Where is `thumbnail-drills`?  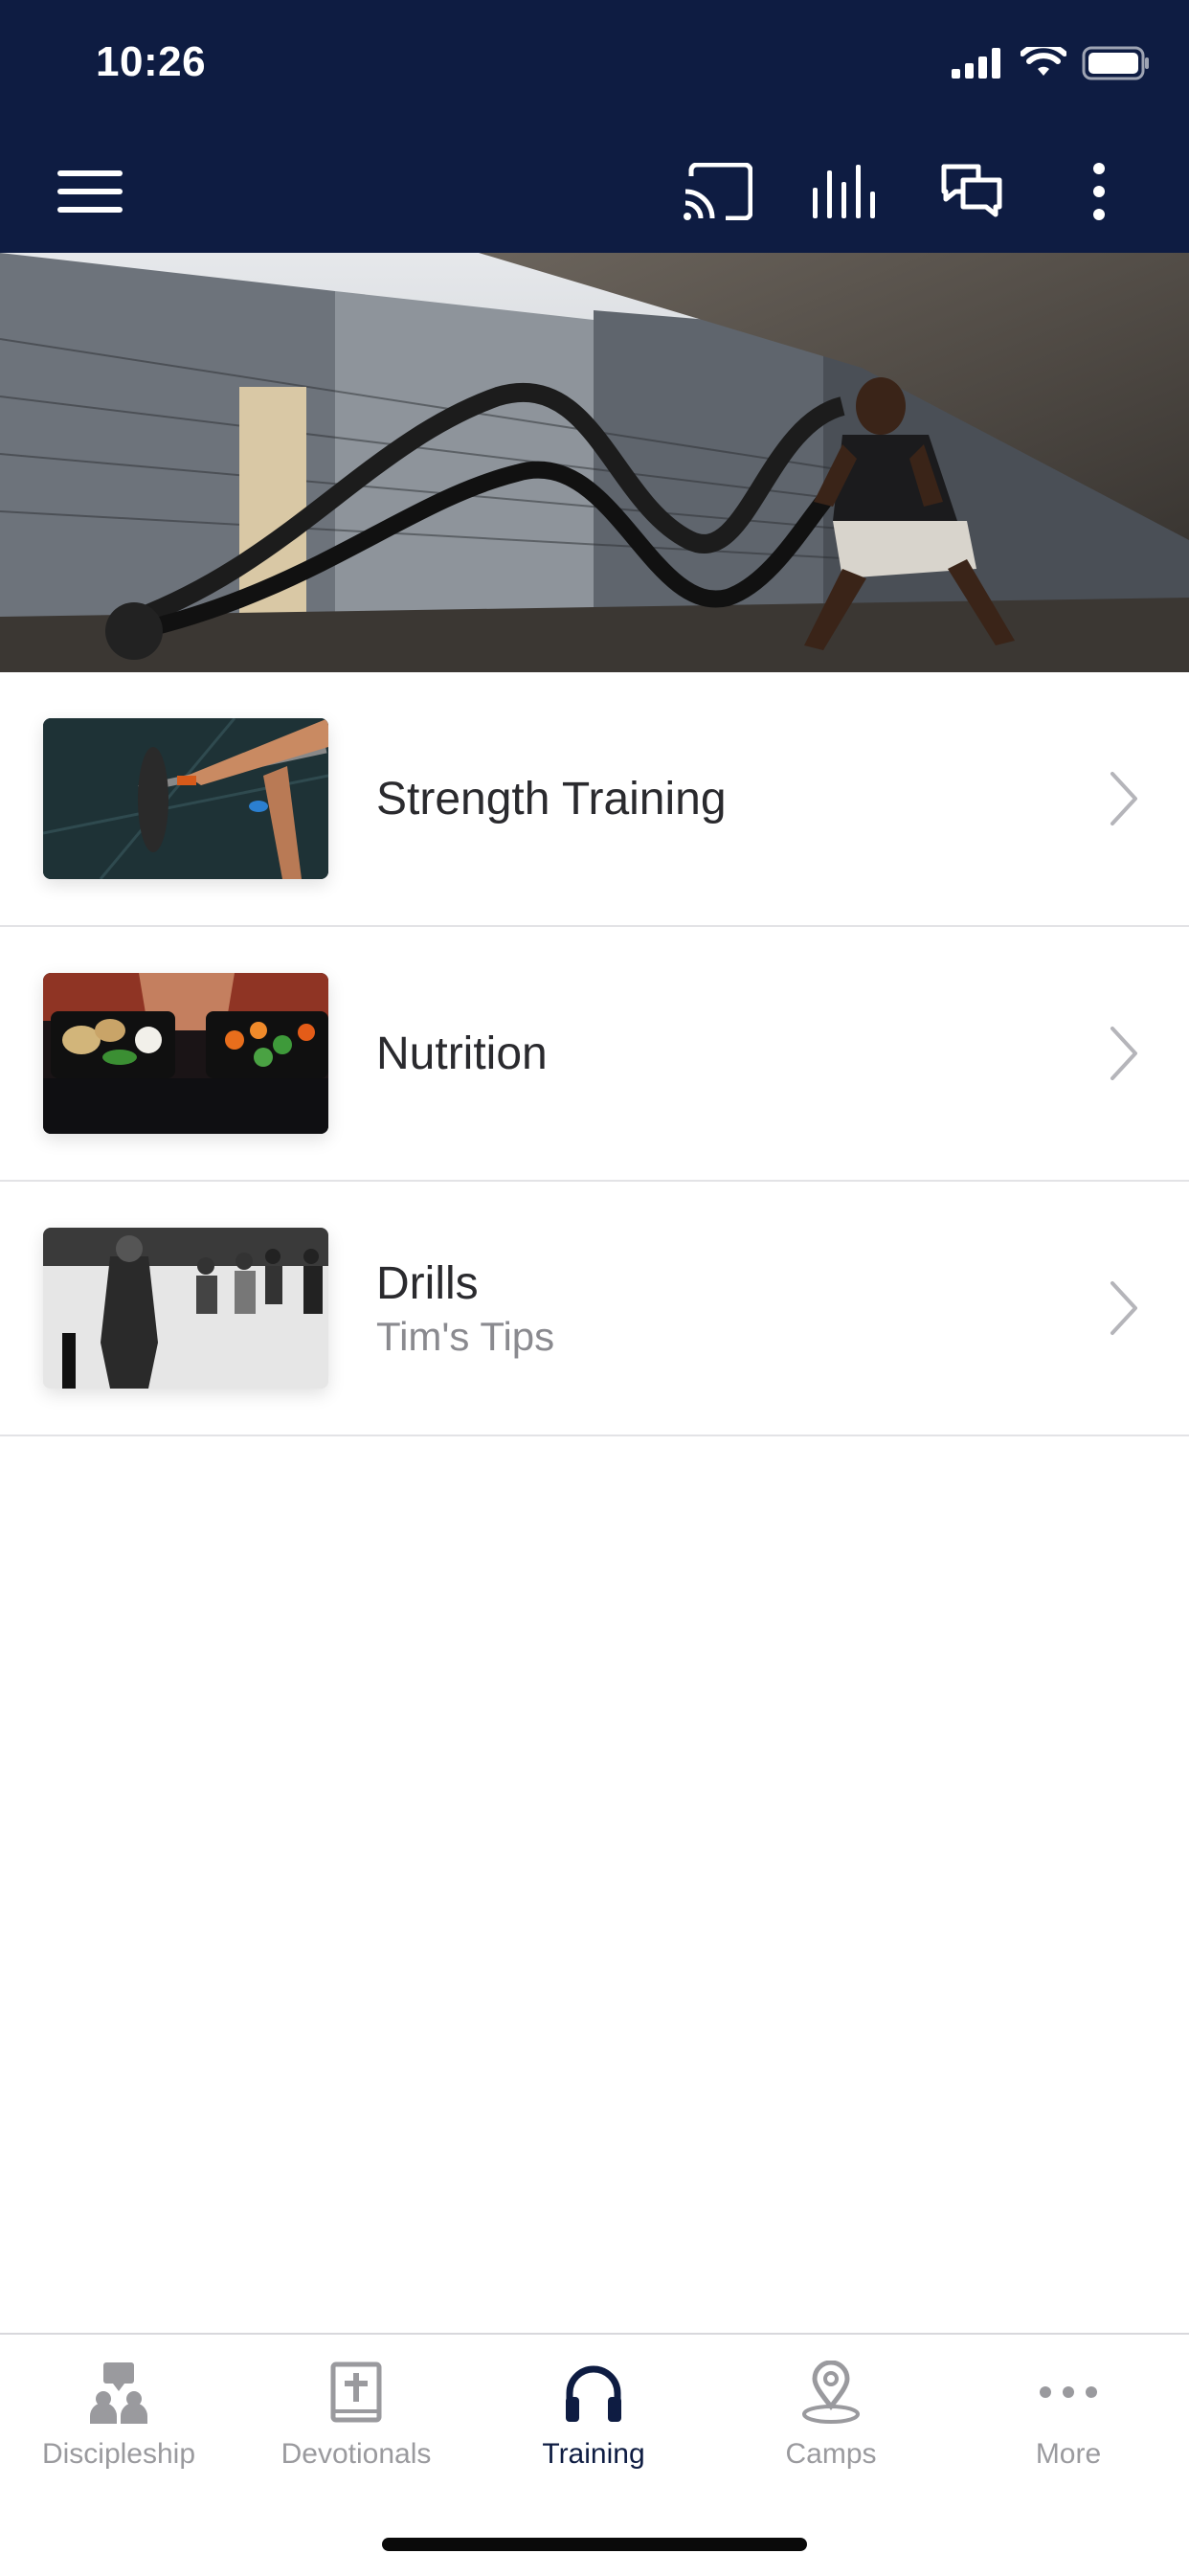
thumbnail-drills is located at coordinates (185, 1308).